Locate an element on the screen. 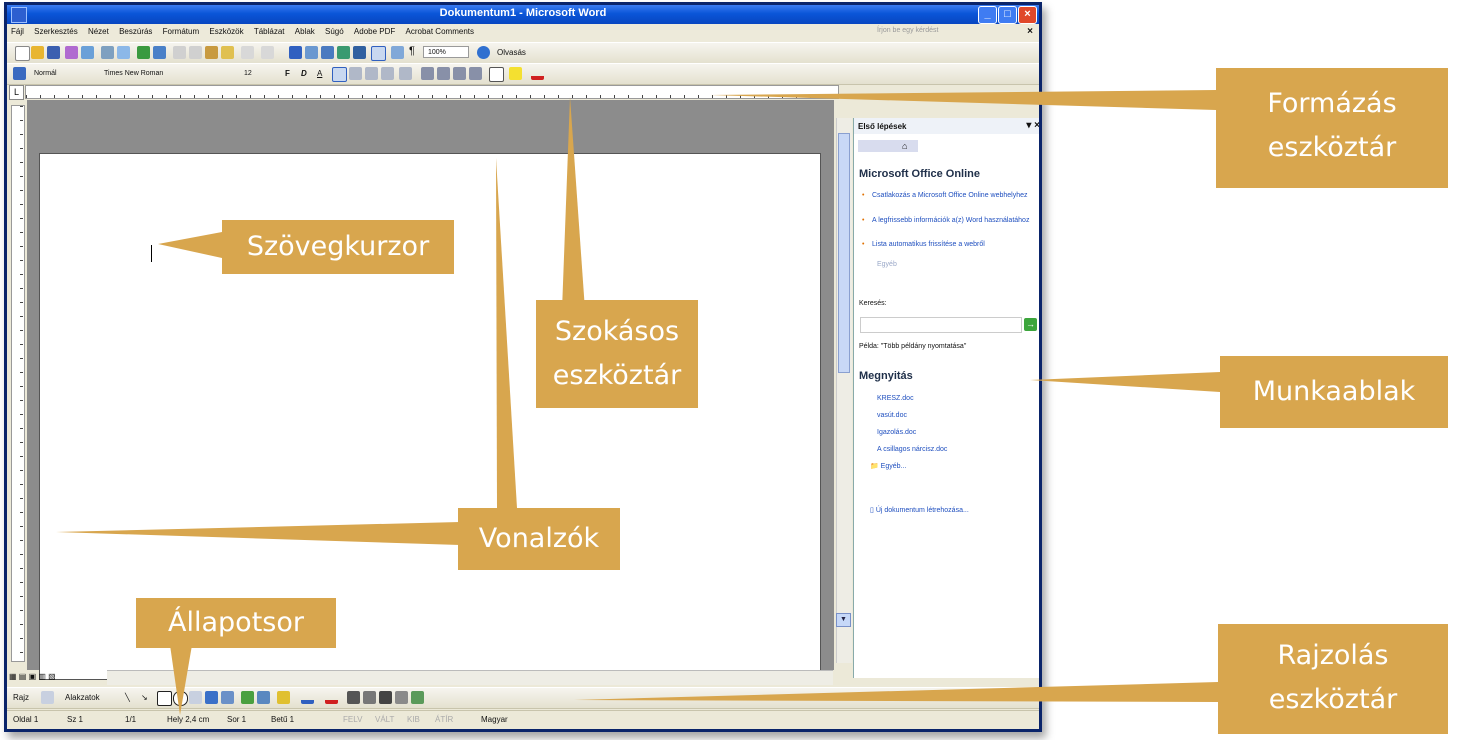 Image resolution: width=1457 pixels, height=740 pixels. leader-drawing is located at coordinates (896, 692).